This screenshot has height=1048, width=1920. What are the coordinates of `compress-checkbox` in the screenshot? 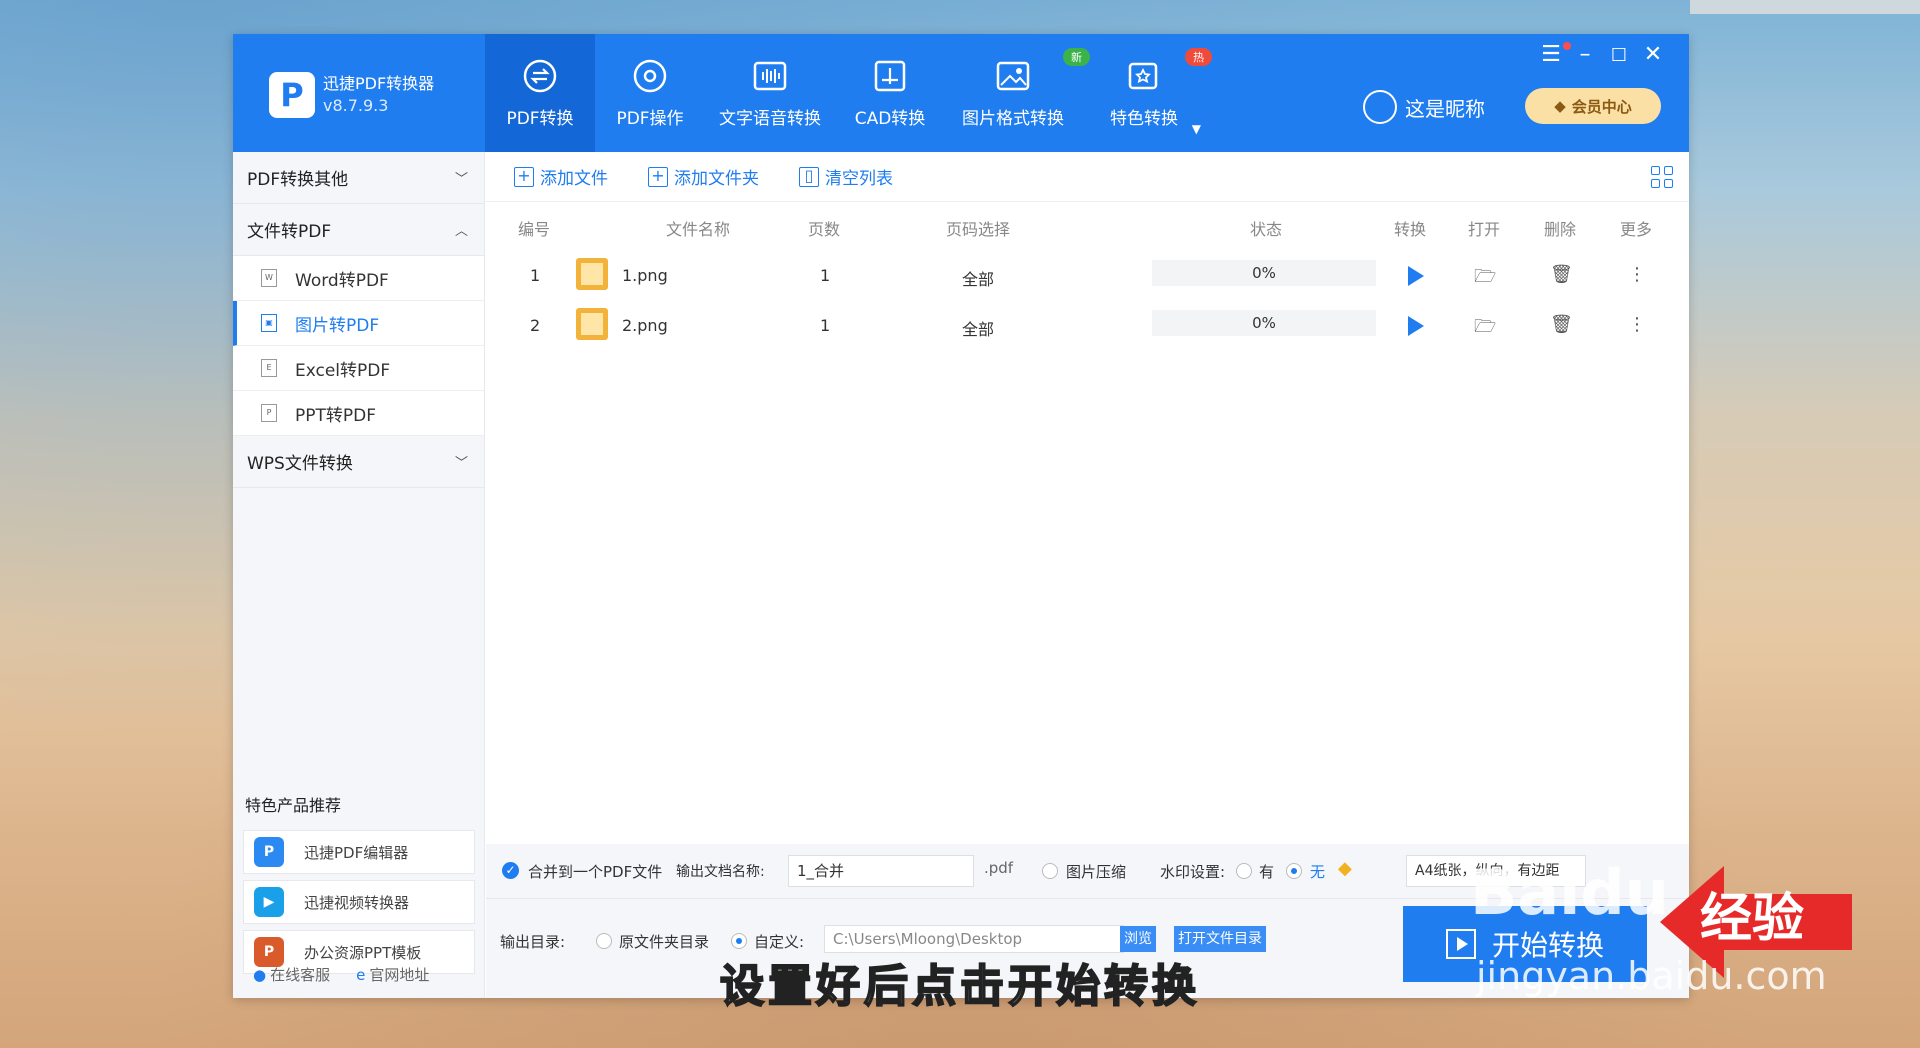 It's located at (1050, 871).